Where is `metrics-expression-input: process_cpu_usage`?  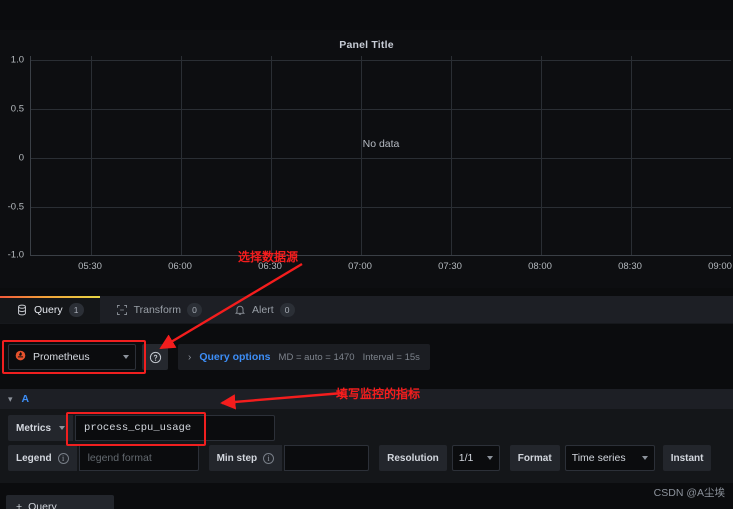 metrics-expression-input: process_cpu_usage is located at coordinates (175, 428).